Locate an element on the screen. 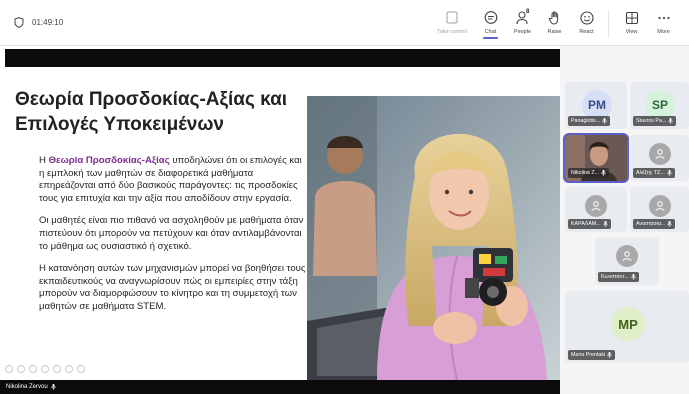 Image resolution: width=689 pixels, height=394 pixels. more-label: More is located at coordinates (663, 32).